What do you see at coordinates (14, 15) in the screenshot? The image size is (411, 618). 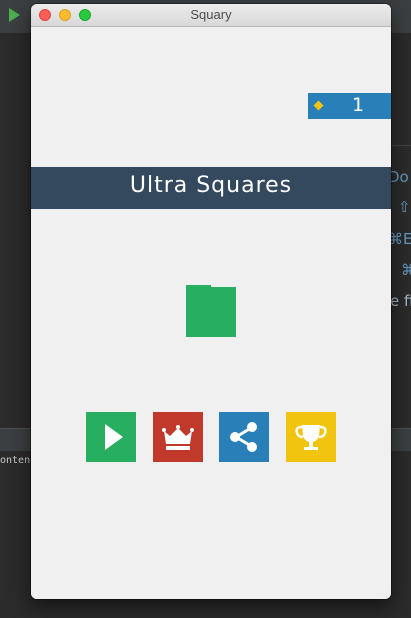 I see `run-icon` at bounding box center [14, 15].